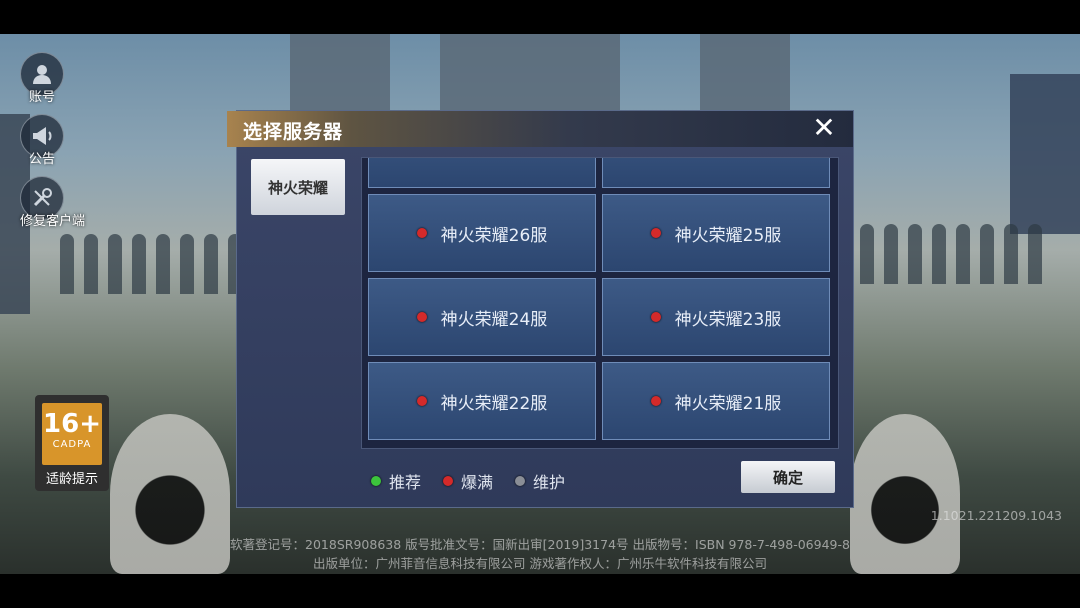 The width and height of the screenshot is (1080, 608). I want to click on age-tip-label: 适龄提示, so click(71, 479).